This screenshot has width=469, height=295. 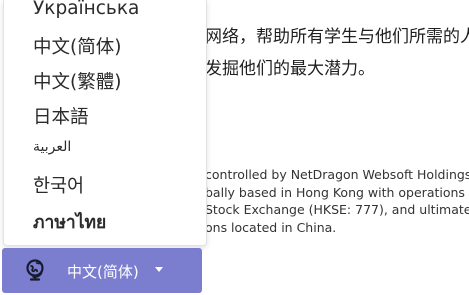 What do you see at coordinates (77, 46) in the screenshot?
I see `language-option-chinese-simplified: 中文(简体)` at bounding box center [77, 46].